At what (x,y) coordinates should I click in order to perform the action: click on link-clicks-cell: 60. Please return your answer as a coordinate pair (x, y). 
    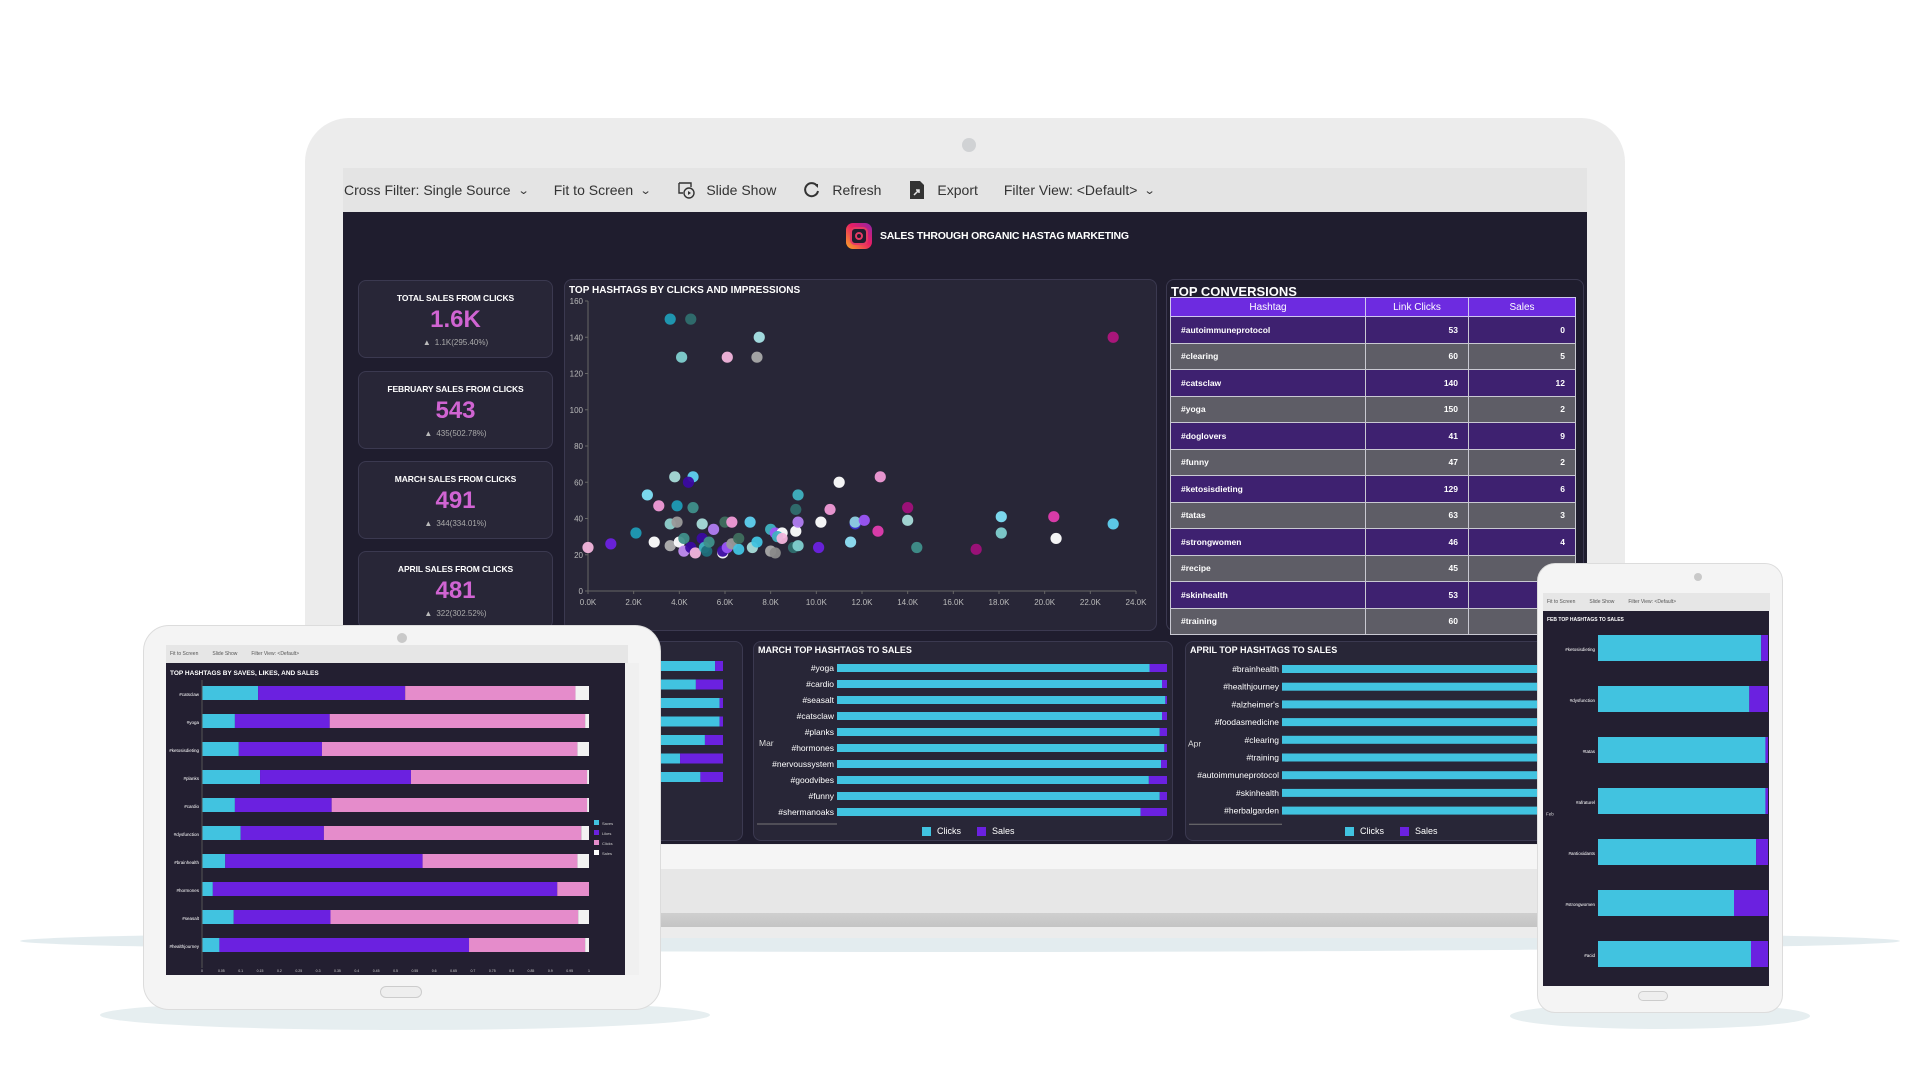
    Looking at the image, I should click on (1417, 621).